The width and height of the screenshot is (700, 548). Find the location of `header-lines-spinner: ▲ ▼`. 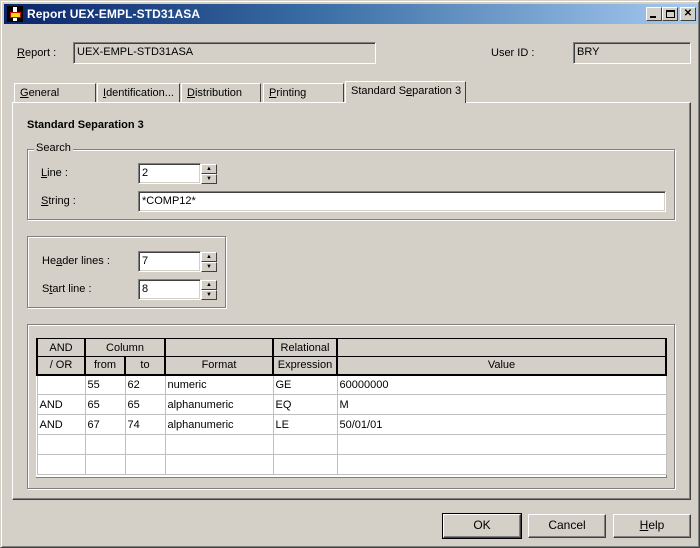

header-lines-spinner: ▲ ▼ is located at coordinates (209, 262).